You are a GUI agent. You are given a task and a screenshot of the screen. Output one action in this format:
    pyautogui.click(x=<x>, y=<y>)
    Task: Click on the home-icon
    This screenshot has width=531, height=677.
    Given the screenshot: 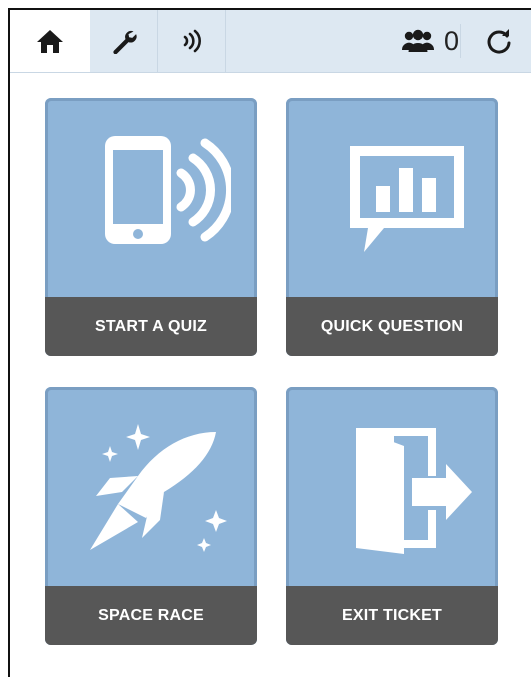 What is the action you would take?
    pyautogui.click(x=50, y=41)
    